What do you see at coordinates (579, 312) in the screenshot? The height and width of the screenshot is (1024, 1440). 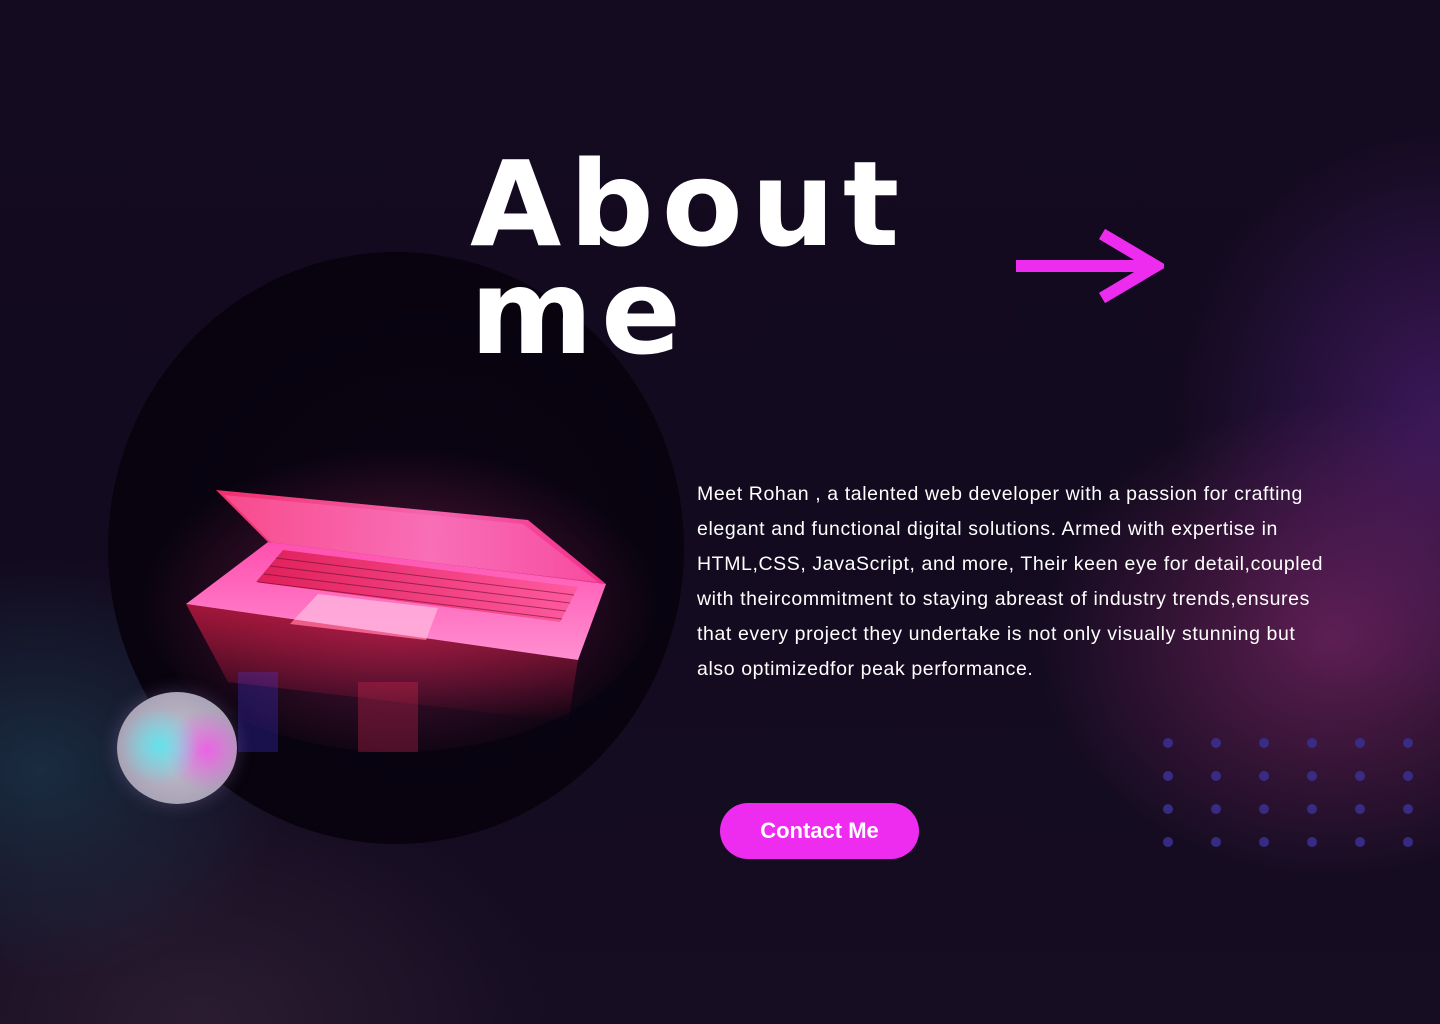 I see `title-line-2: me` at bounding box center [579, 312].